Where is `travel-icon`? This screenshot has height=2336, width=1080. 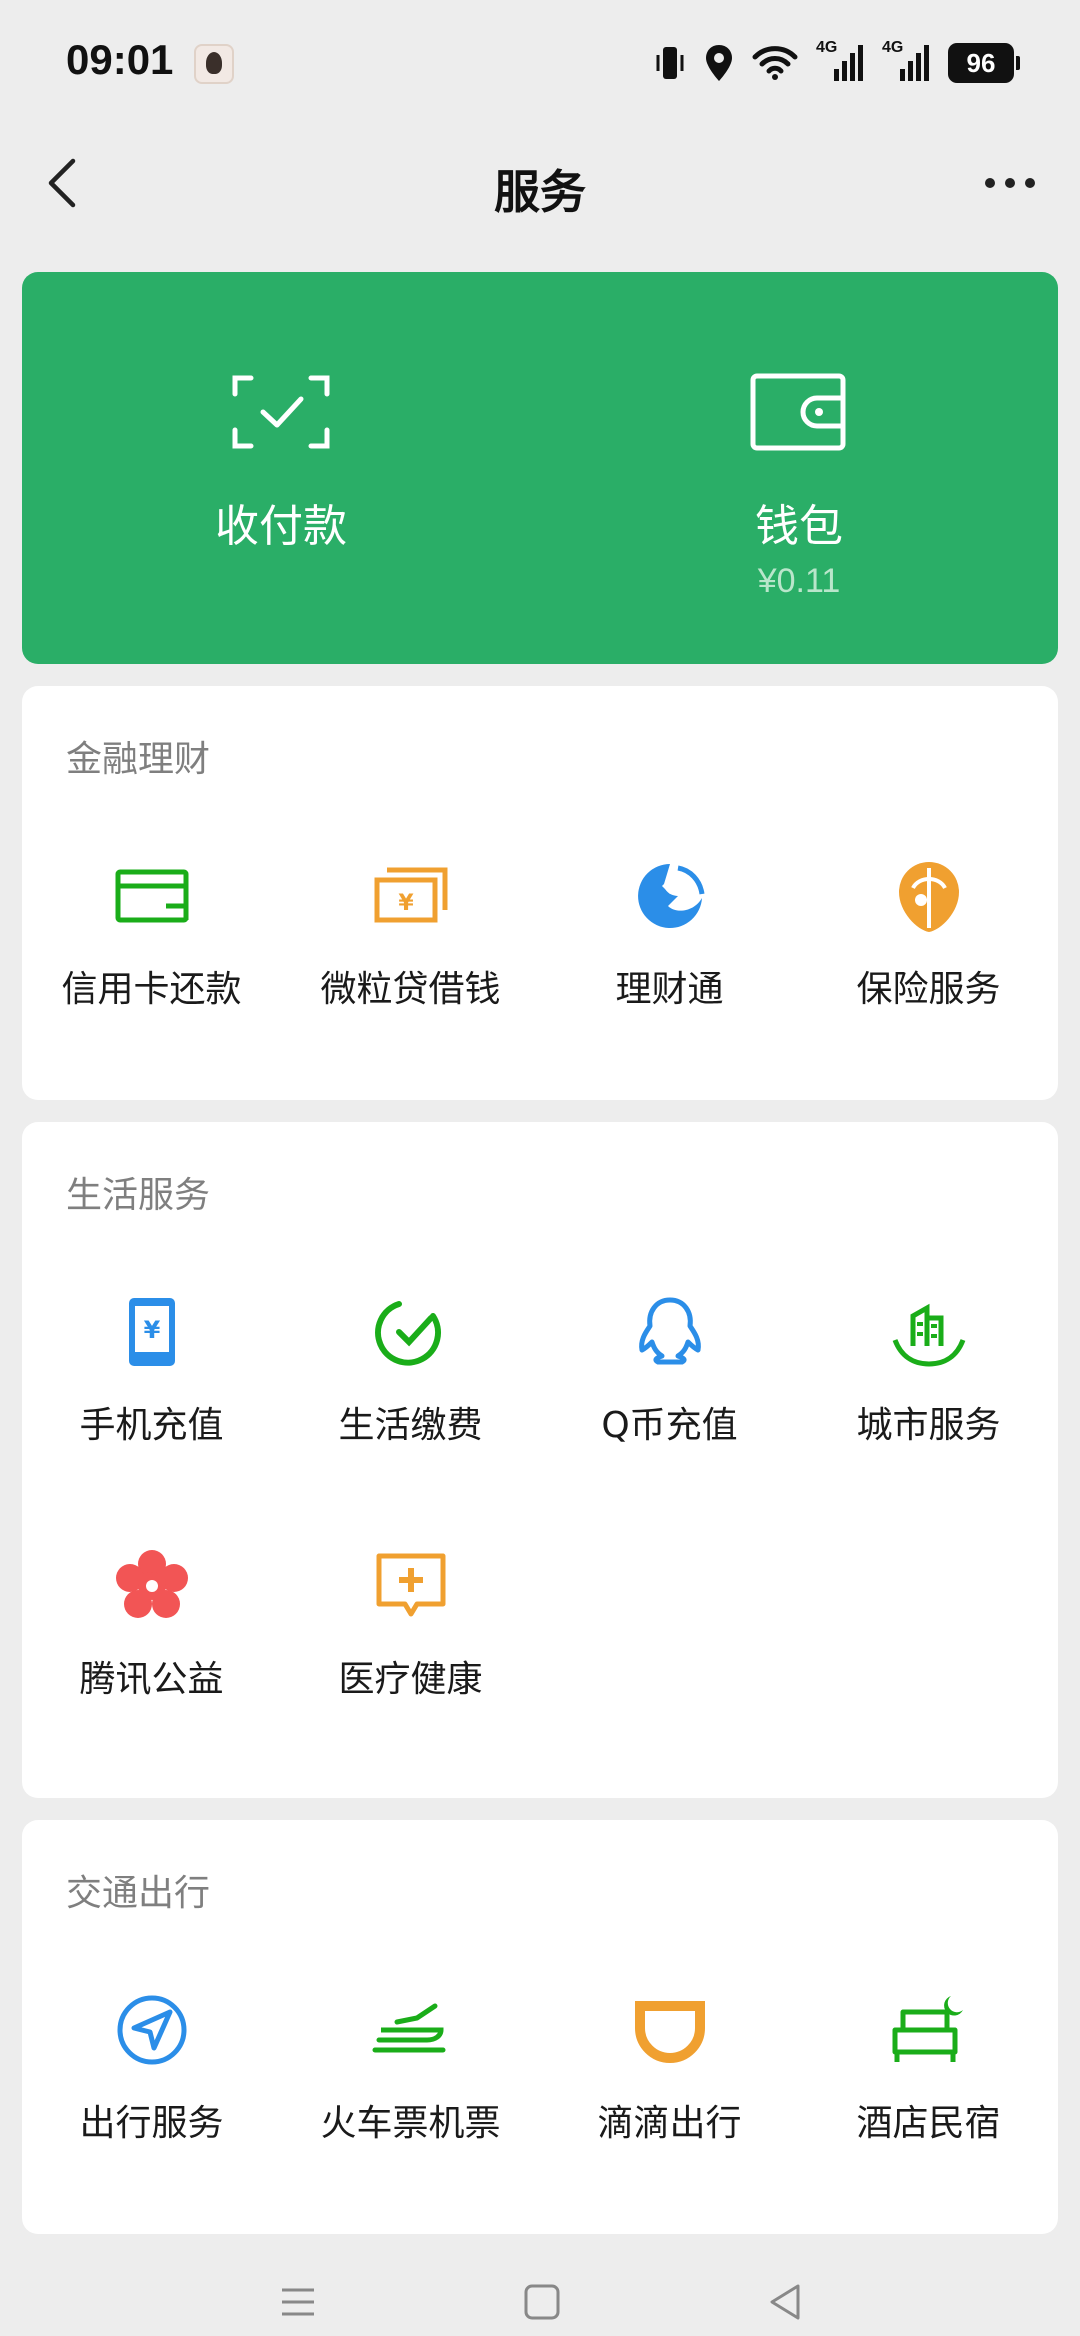
travel-icon is located at coordinates (152, 2030).